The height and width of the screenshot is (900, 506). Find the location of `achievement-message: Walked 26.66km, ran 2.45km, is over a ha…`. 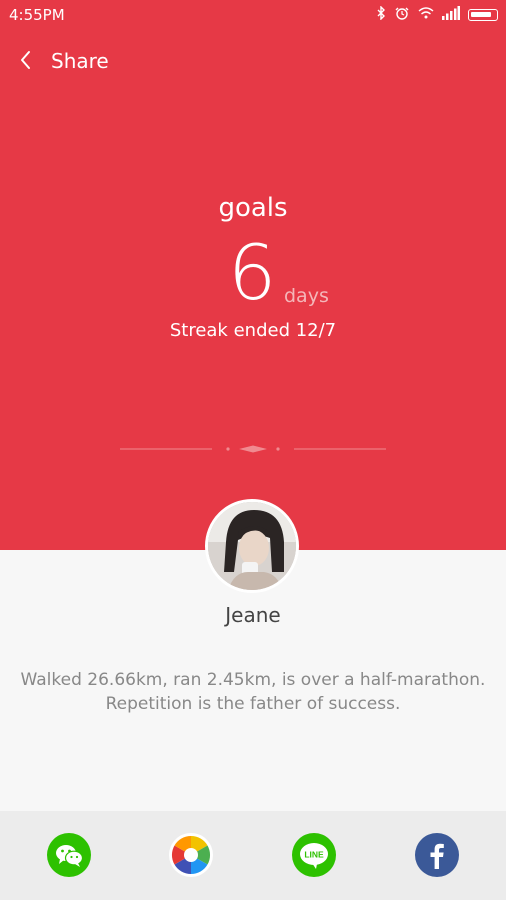

achievement-message: Walked 26.66km, ran 2.45km, is over a ha… is located at coordinates (253, 692).